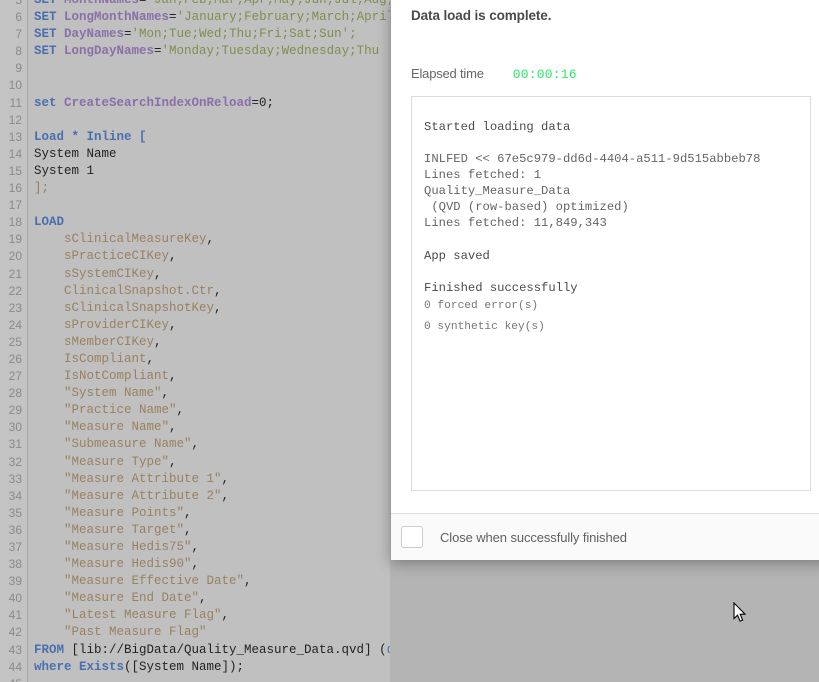 The height and width of the screenshot is (682, 819). What do you see at coordinates (15, 324) in the screenshot?
I see `line-number: 24` at bounding box center [15, 324].